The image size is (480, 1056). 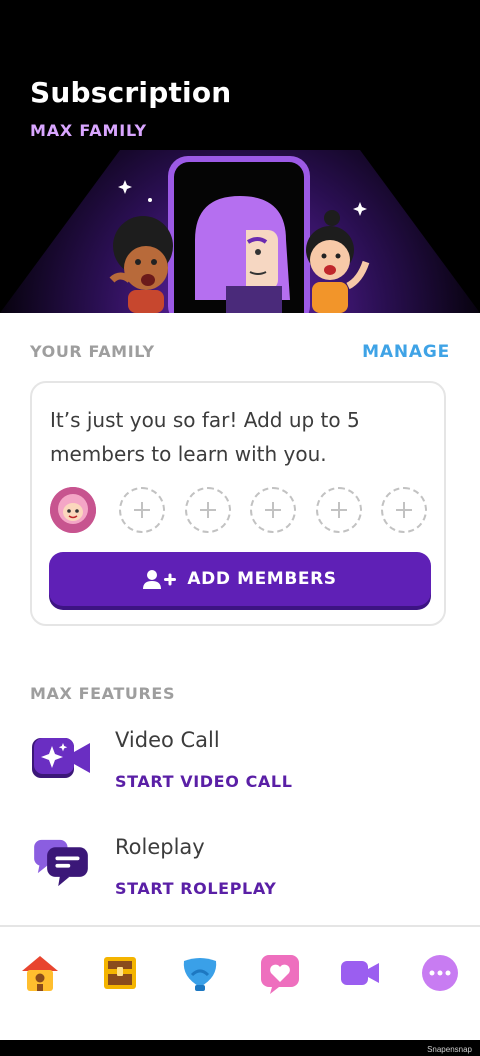 I want to click on avatar-face-icon, so click(x=73, y=510).